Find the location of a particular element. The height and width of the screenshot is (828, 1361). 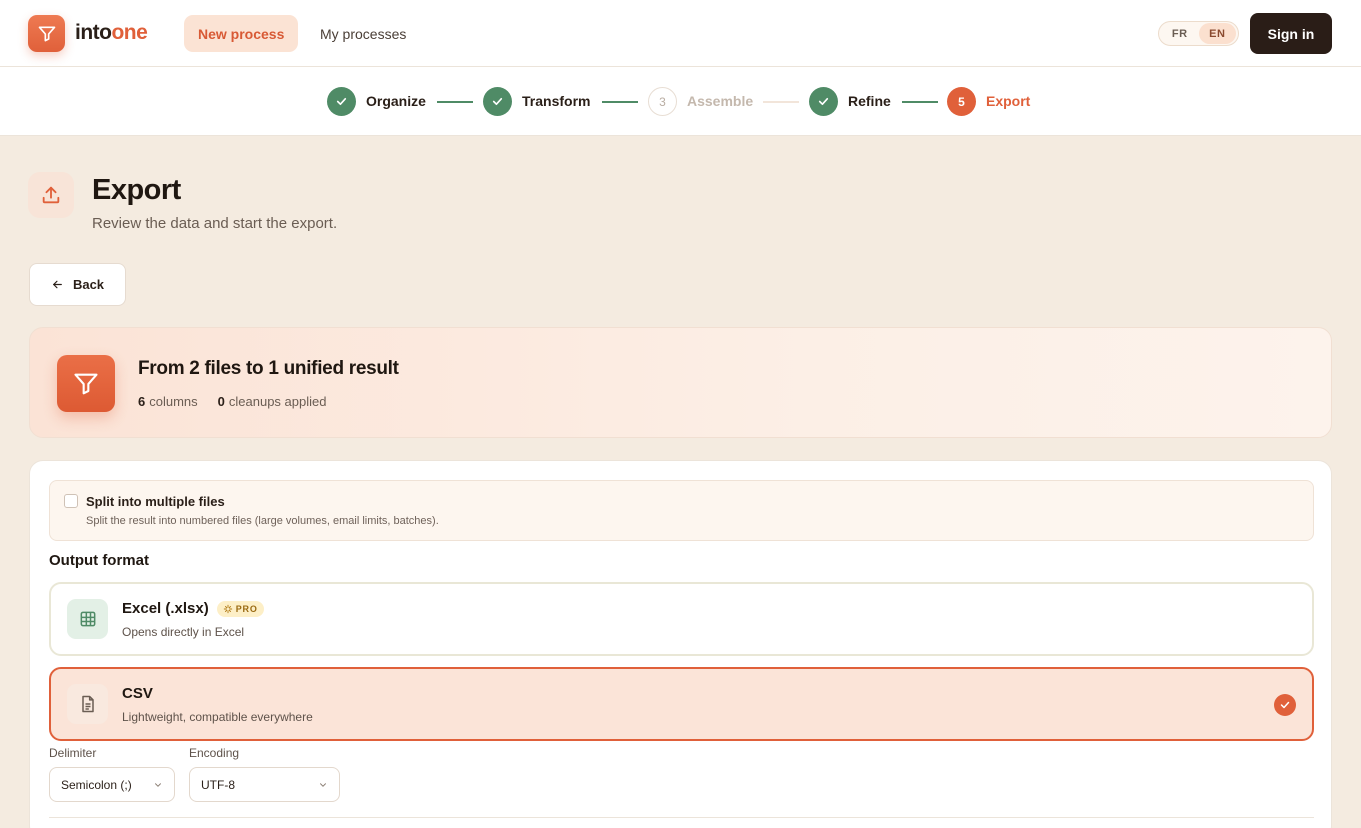

step-assemble-number: 3 is located at coordinates (662, 101).